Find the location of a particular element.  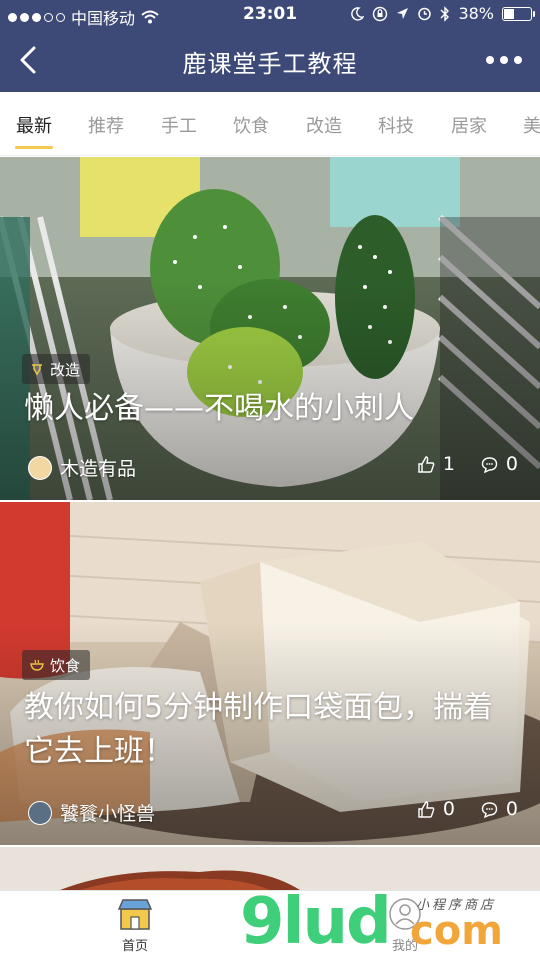

bluetooth-icon is located at coordinates (445, 13).